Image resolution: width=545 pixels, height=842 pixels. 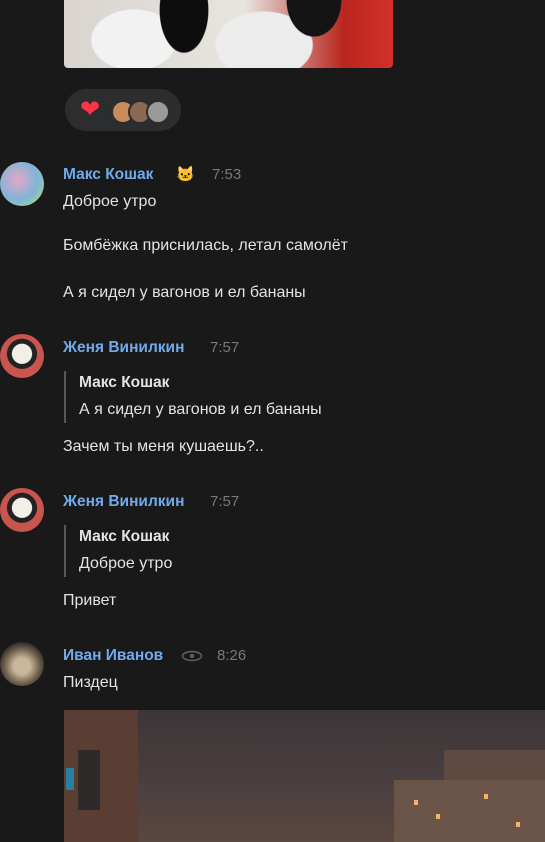 I want to click on message-text: Привет, so click(x=90, y=600).